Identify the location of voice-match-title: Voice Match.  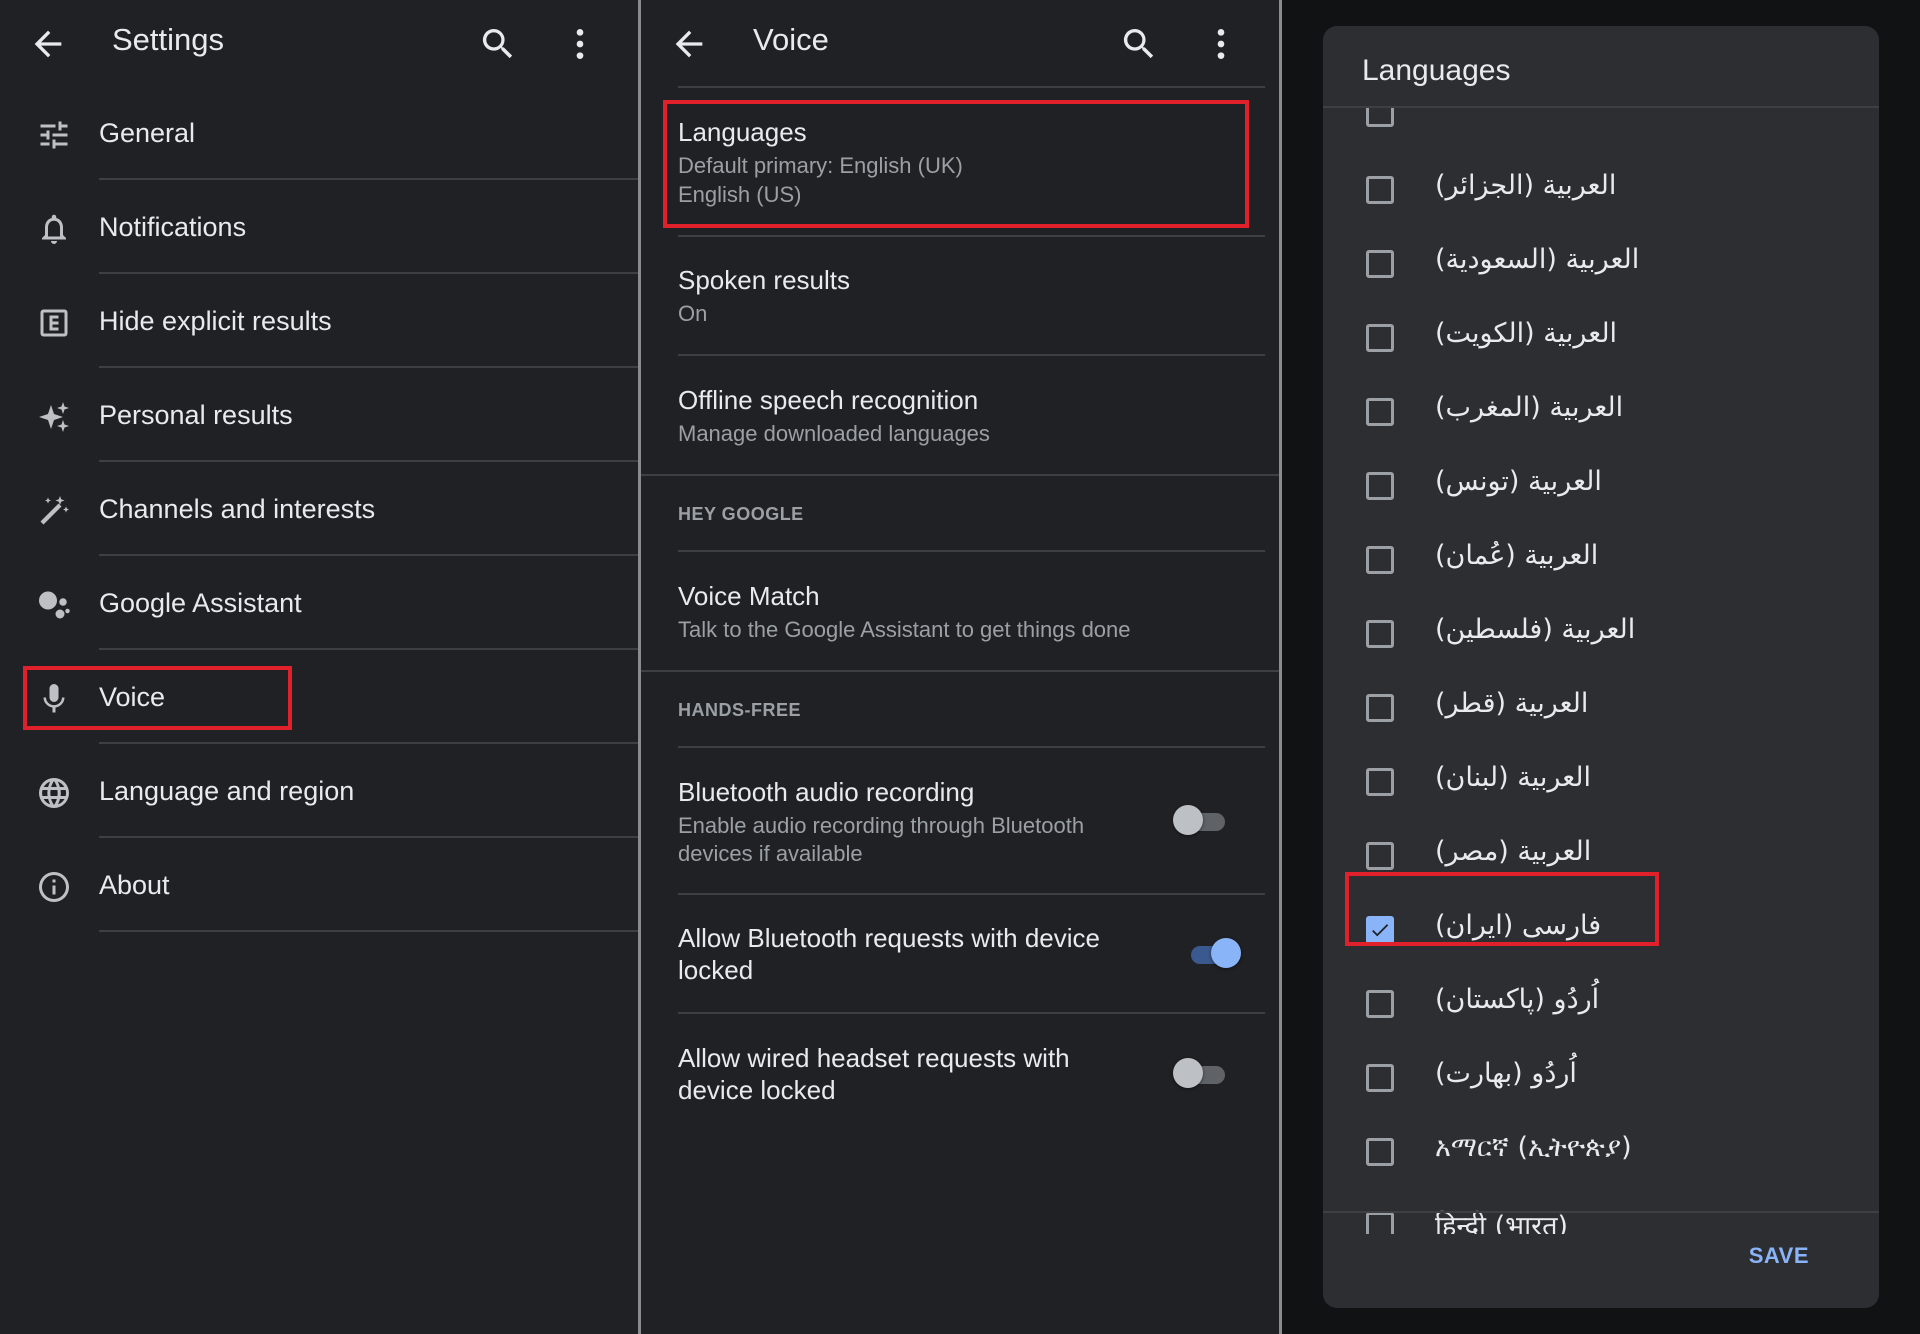
(749, 596).